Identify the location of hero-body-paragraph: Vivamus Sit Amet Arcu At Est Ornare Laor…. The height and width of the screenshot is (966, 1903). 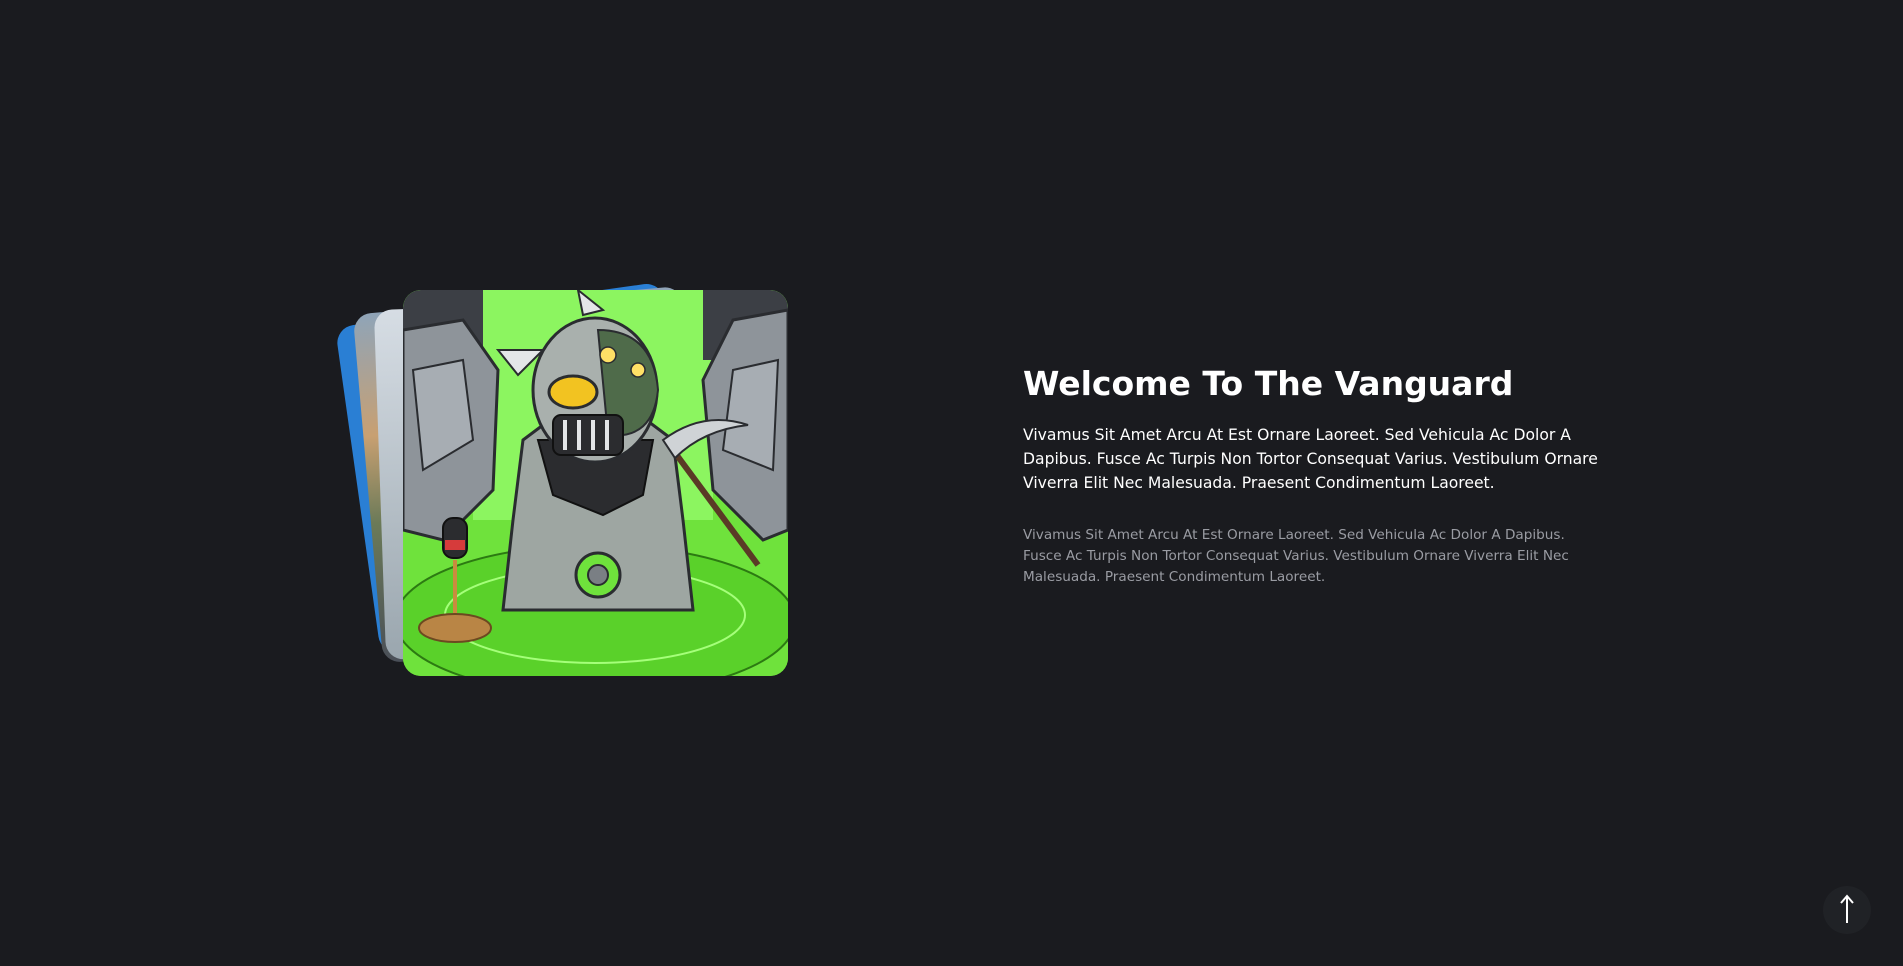
(1296, 556).